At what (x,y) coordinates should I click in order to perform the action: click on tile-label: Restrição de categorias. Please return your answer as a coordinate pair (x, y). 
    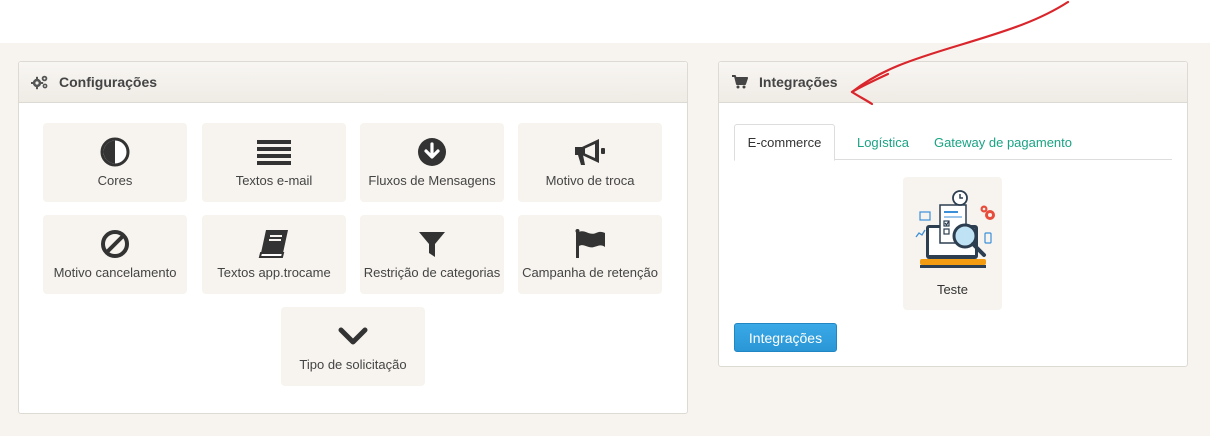
    Looking at the image, I should click on (432, 272).